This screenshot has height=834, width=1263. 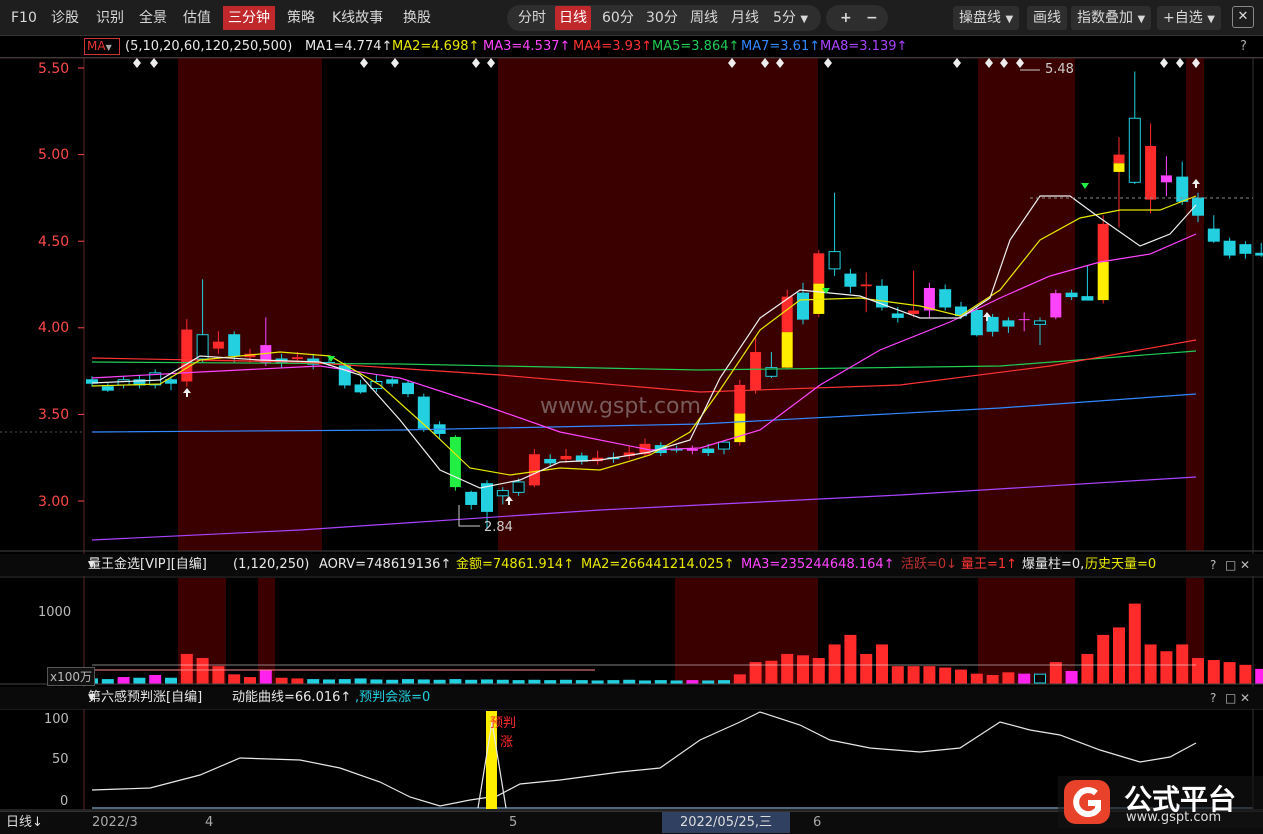 What do you see at coordinates (54, 328) in the screenshot?
I see `y-tick-400: 4.00` at bounding box center [54, 328].